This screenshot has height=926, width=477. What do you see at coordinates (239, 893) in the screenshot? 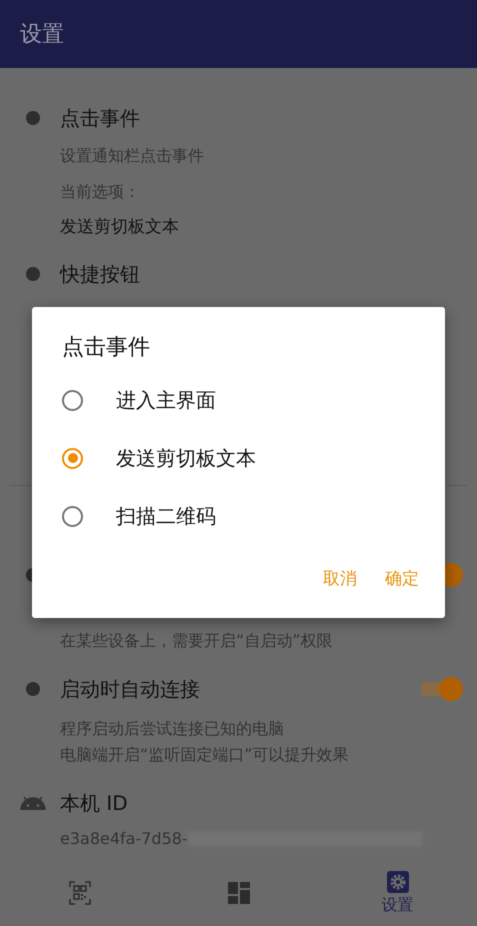
I see `dashboard-icon` at bounding box center [239, 893].